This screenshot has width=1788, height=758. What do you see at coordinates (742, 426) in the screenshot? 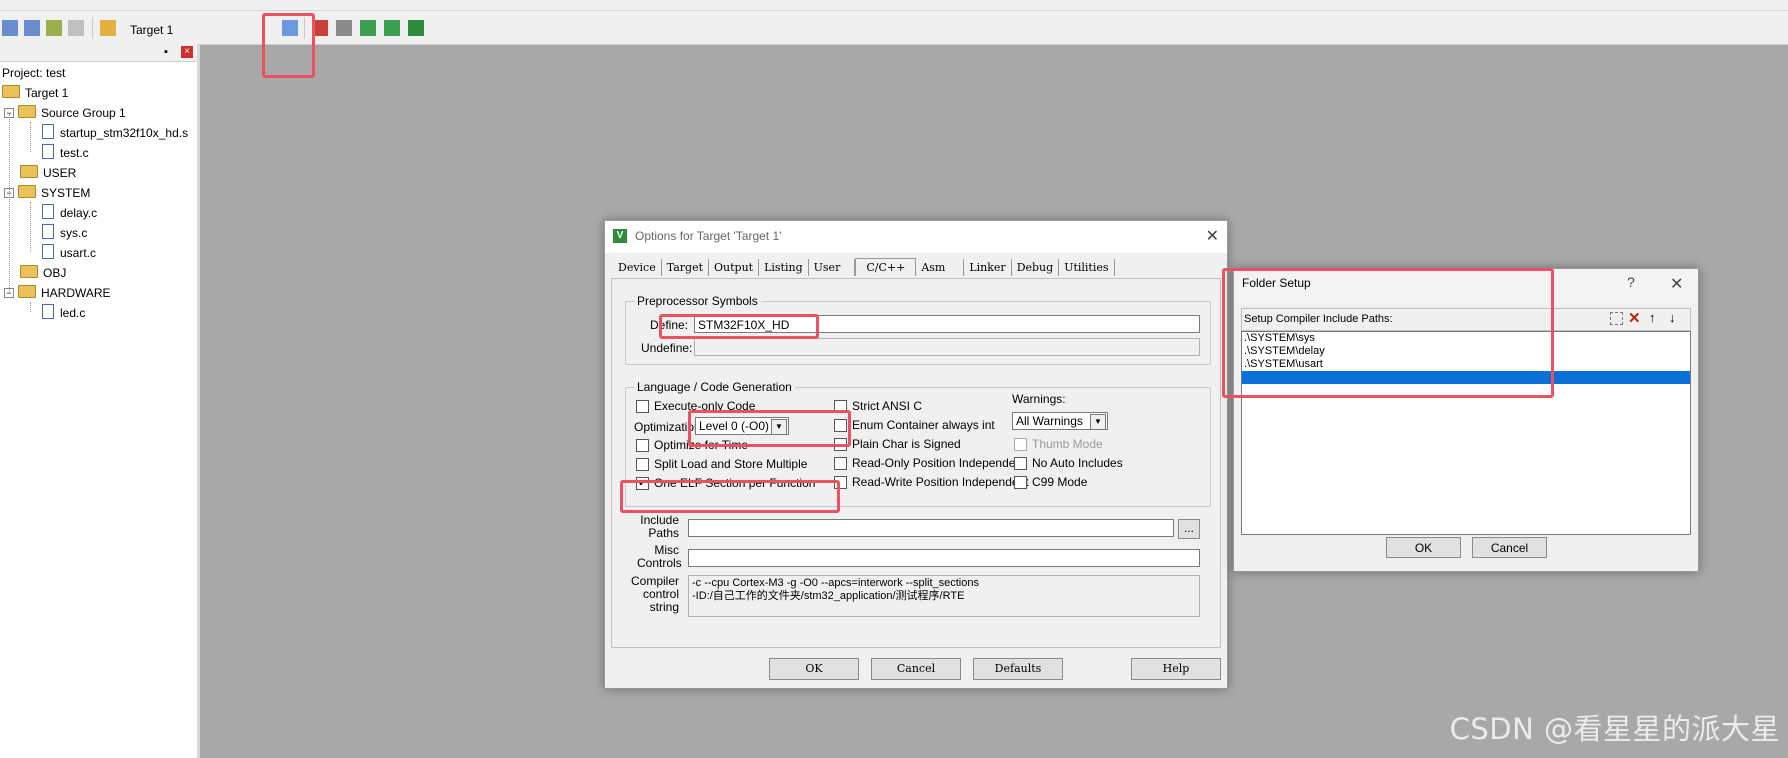
I see `optimization-select: Level 0 (-O0) ▼` at bounding box center [742, 426].